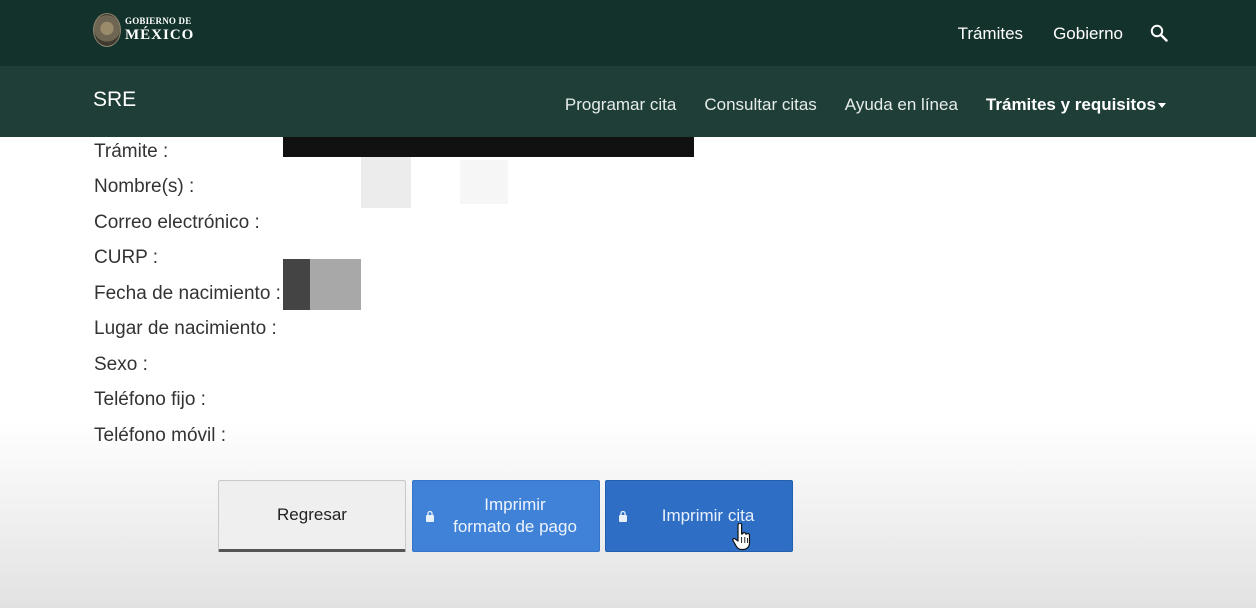  What do you see at coordinates (760, 105) in the screenshot?
I see `nav-consultar-citas: Consultar citas` at bounding box center [760, 105].